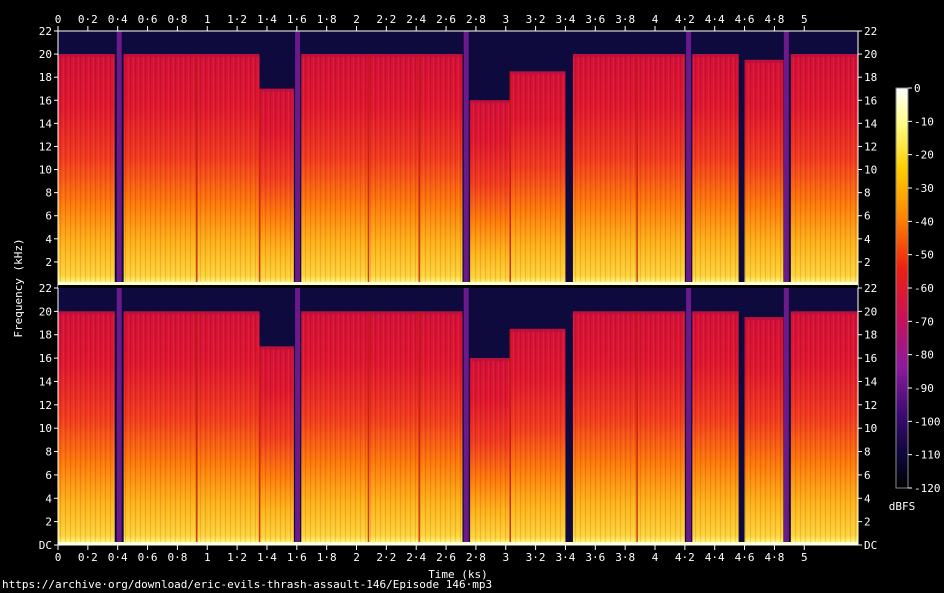  I want to click on colorbar-tick-label: 0, so click(917, 88).